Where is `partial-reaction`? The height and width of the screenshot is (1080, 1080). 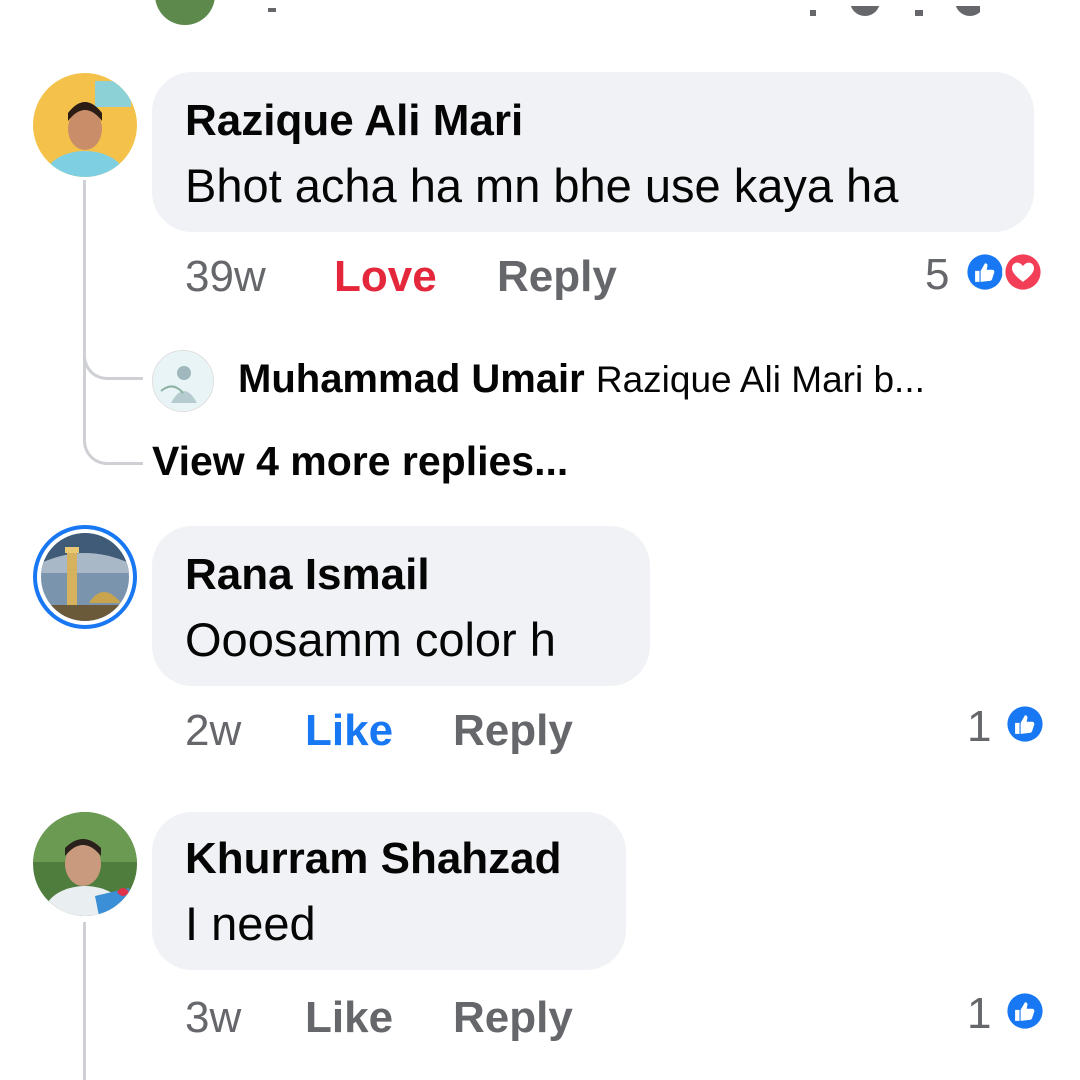
partial-reaction is located at coordinates (895, 13).